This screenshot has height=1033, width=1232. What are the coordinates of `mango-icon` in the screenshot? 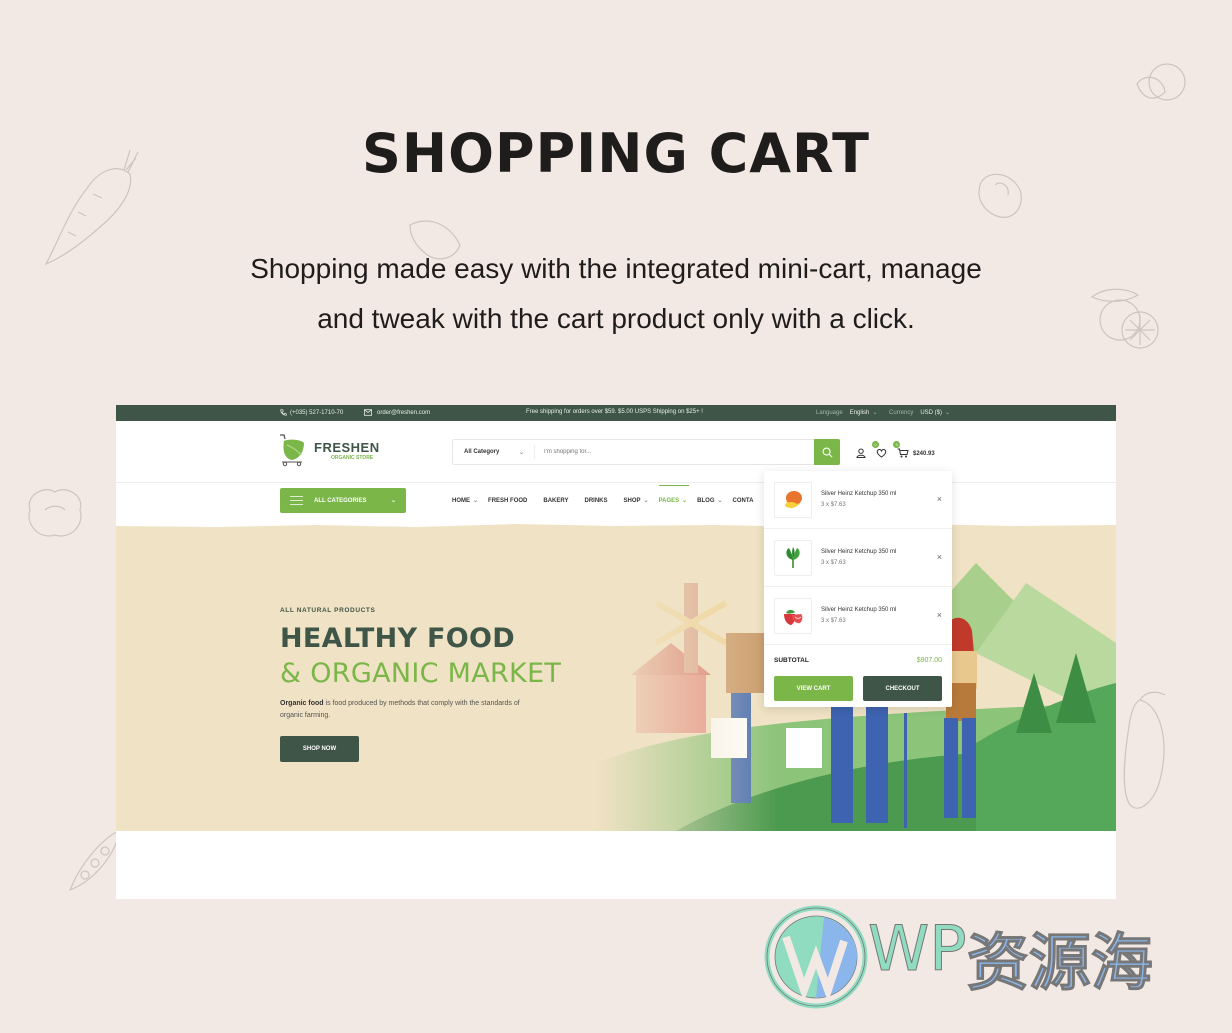 It's located at (793, 499).